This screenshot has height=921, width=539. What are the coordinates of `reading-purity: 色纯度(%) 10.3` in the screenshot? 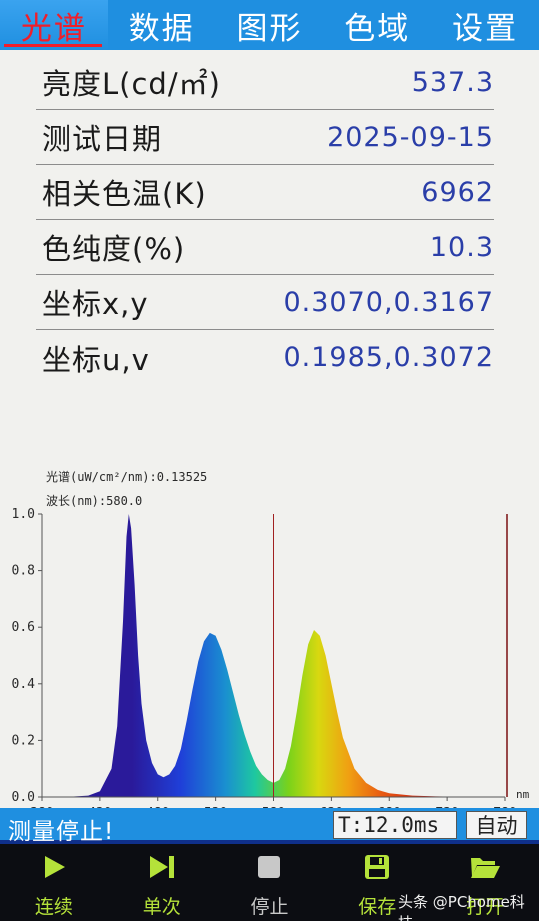 It's located at (265, 247).